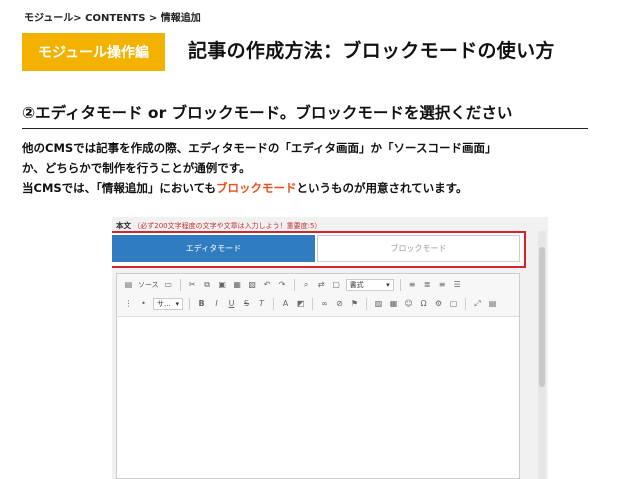  What do you see at coordinates (393, 303) in the screenshot?
I see `table-icon: ▦` at bounding box center [393, 303].